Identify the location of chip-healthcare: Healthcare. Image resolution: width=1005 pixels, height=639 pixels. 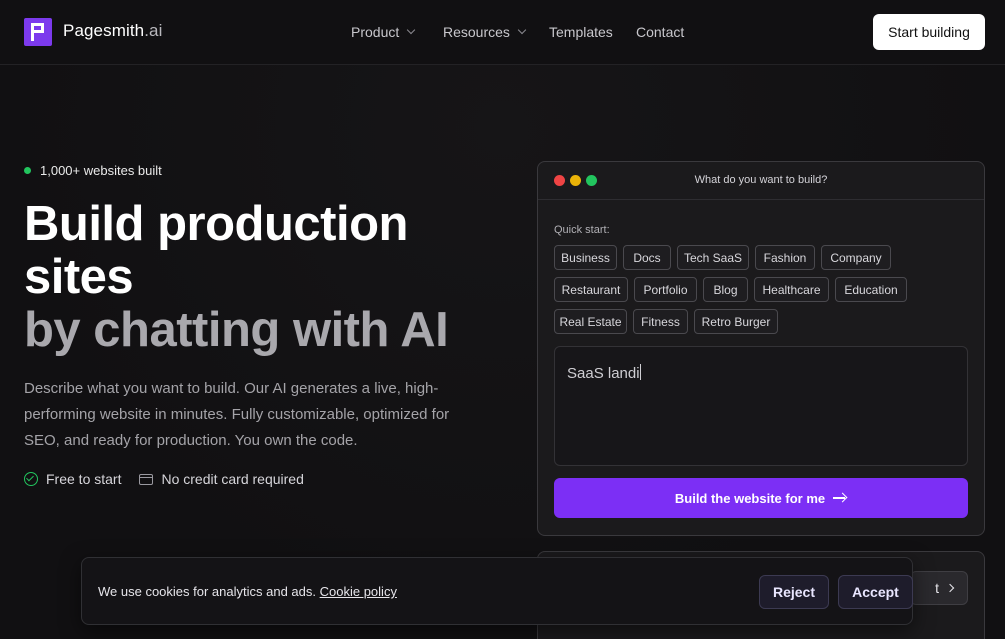
(791, 289).